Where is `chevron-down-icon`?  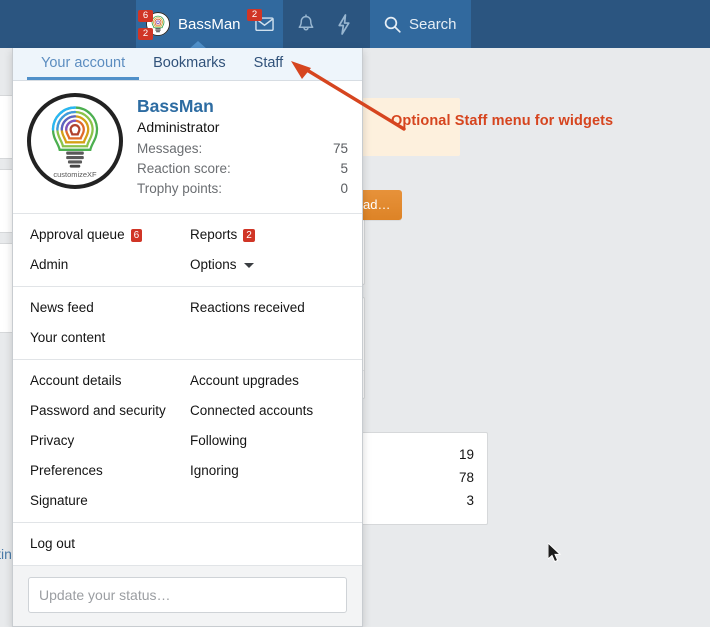 chevron-down-icon is located at coordinates (248, 265).